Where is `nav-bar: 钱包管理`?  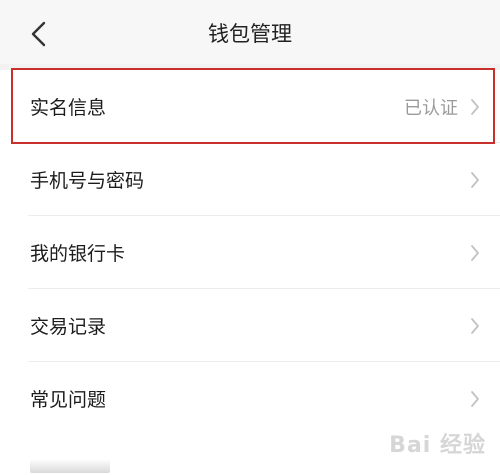 nav-bar: 钱包管理 is located at coordinates (250, 32).